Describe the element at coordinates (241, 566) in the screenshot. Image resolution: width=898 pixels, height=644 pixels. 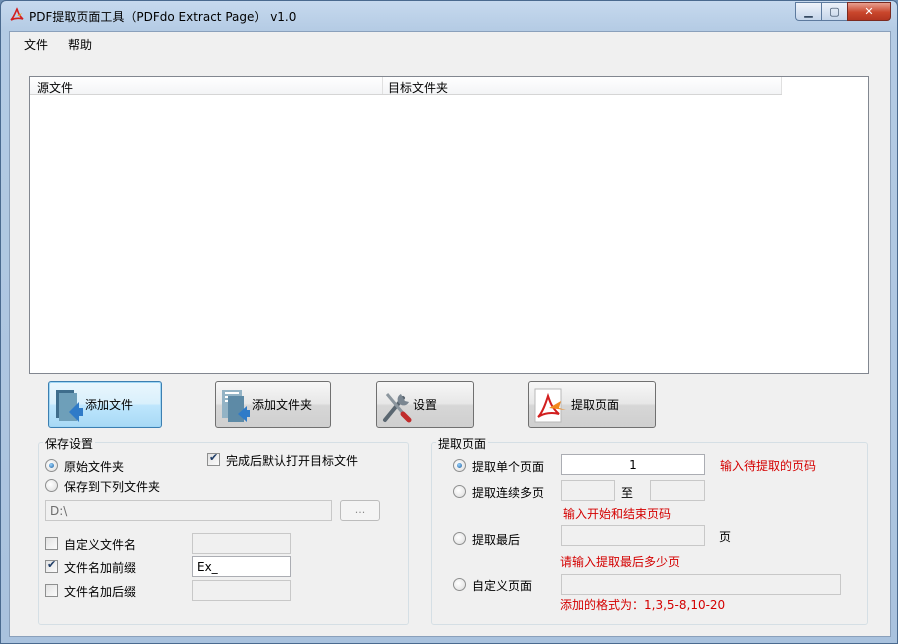
I see `prefix-input: Ex_` at that location.